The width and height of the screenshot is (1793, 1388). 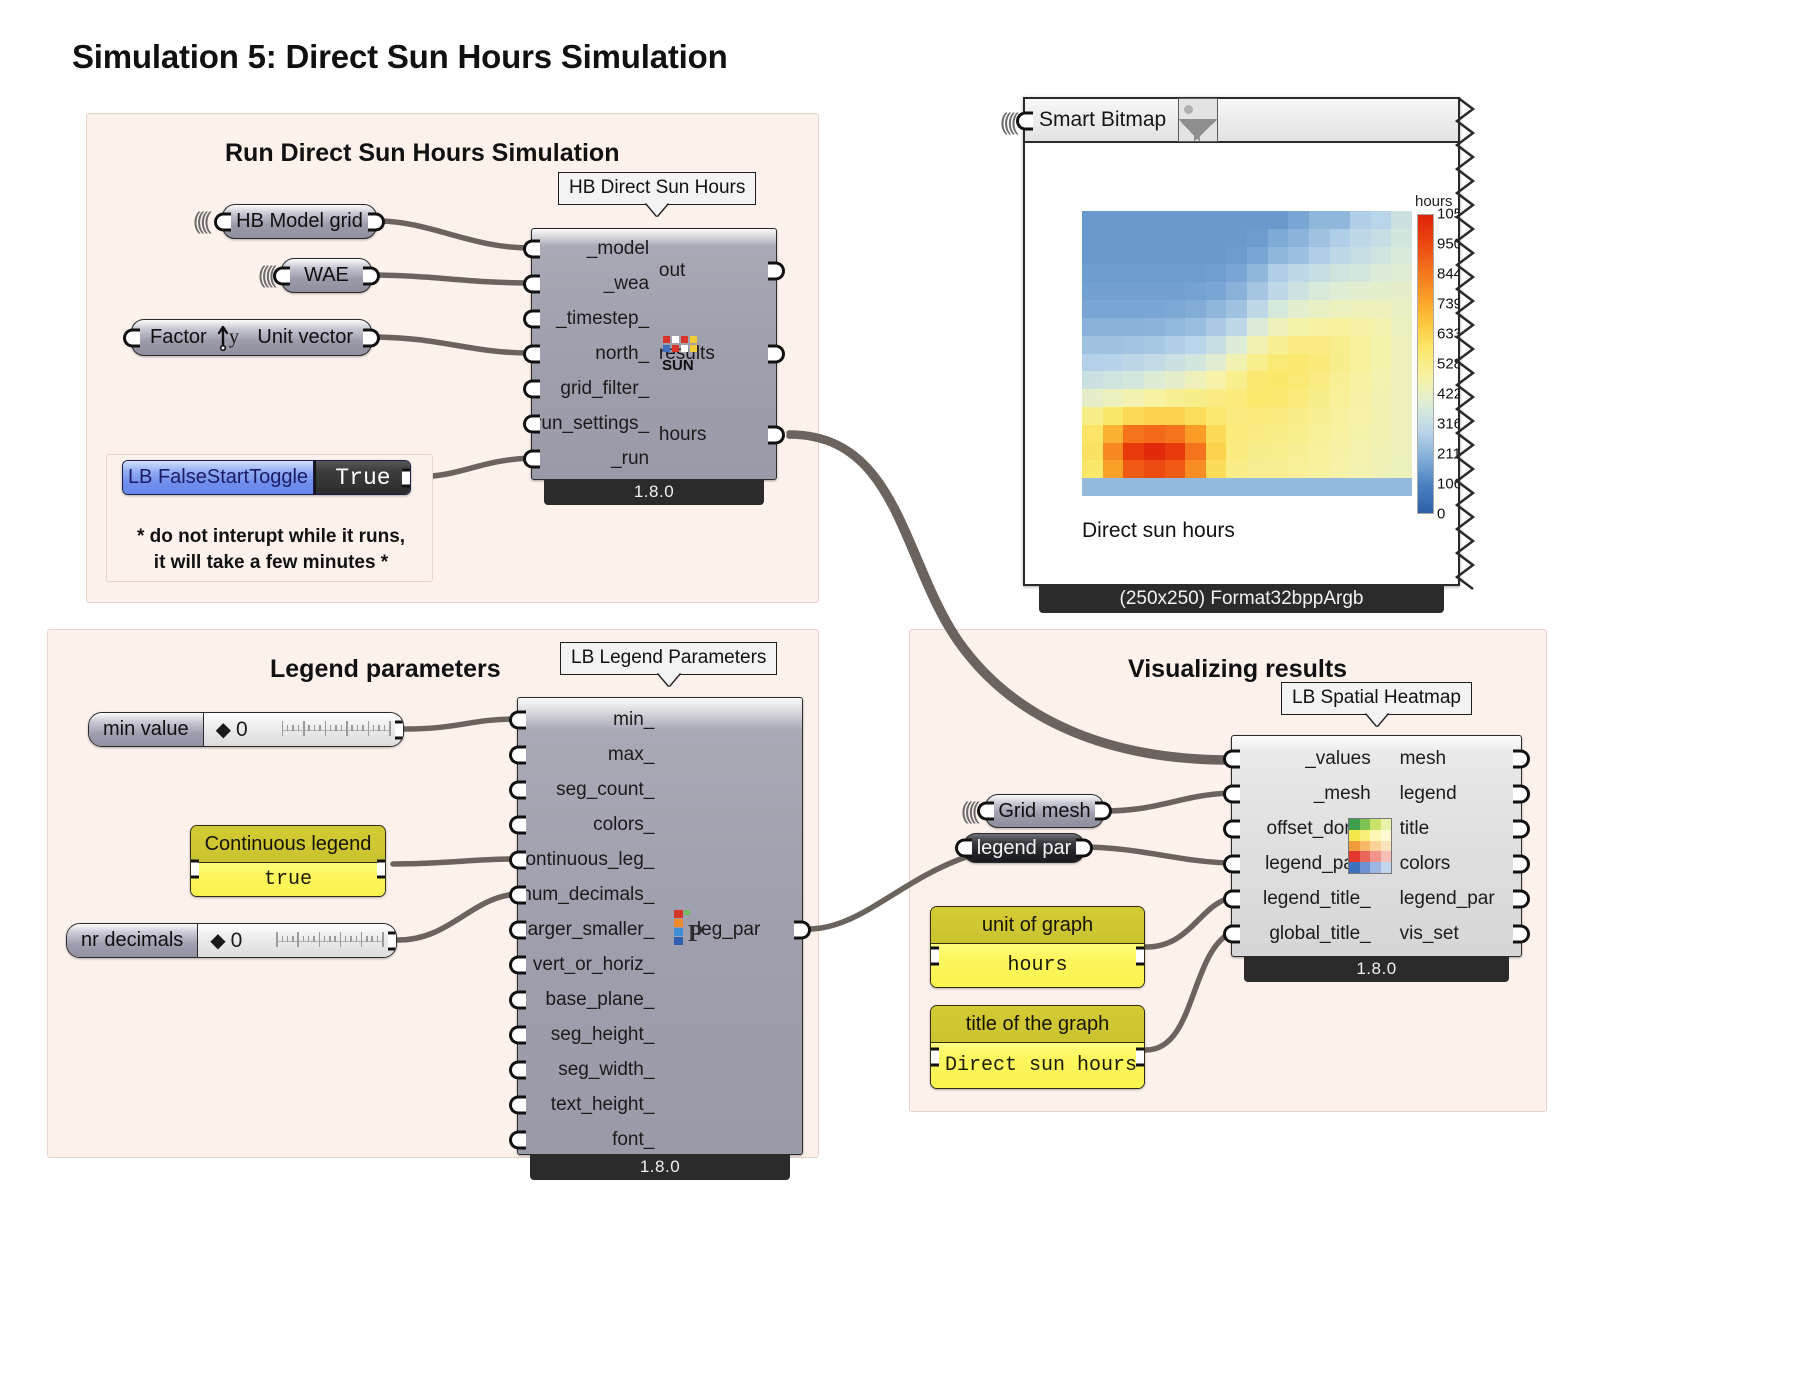 What do you see at coordinates (517, 1035) in the screenshot?
I see `port-in-seg-height` at bounding box center [517, 1035].